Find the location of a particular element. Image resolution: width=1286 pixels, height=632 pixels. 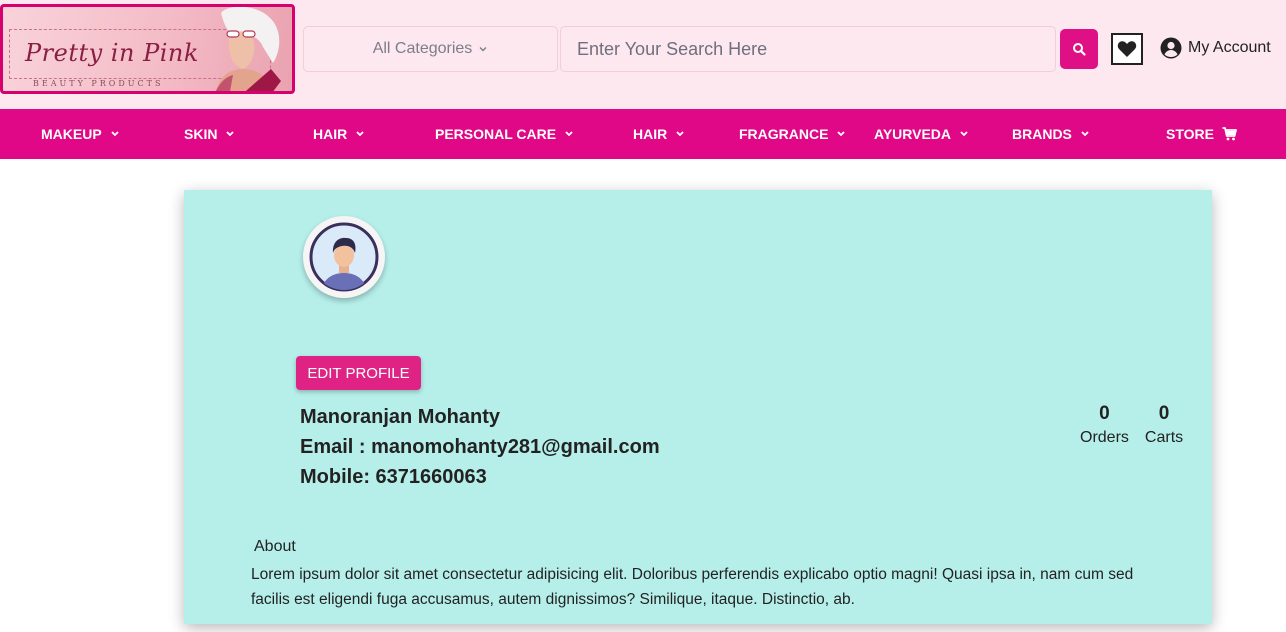

profile-stats: 0 Orders 0 Carts is located at coordinates (1131, 426).